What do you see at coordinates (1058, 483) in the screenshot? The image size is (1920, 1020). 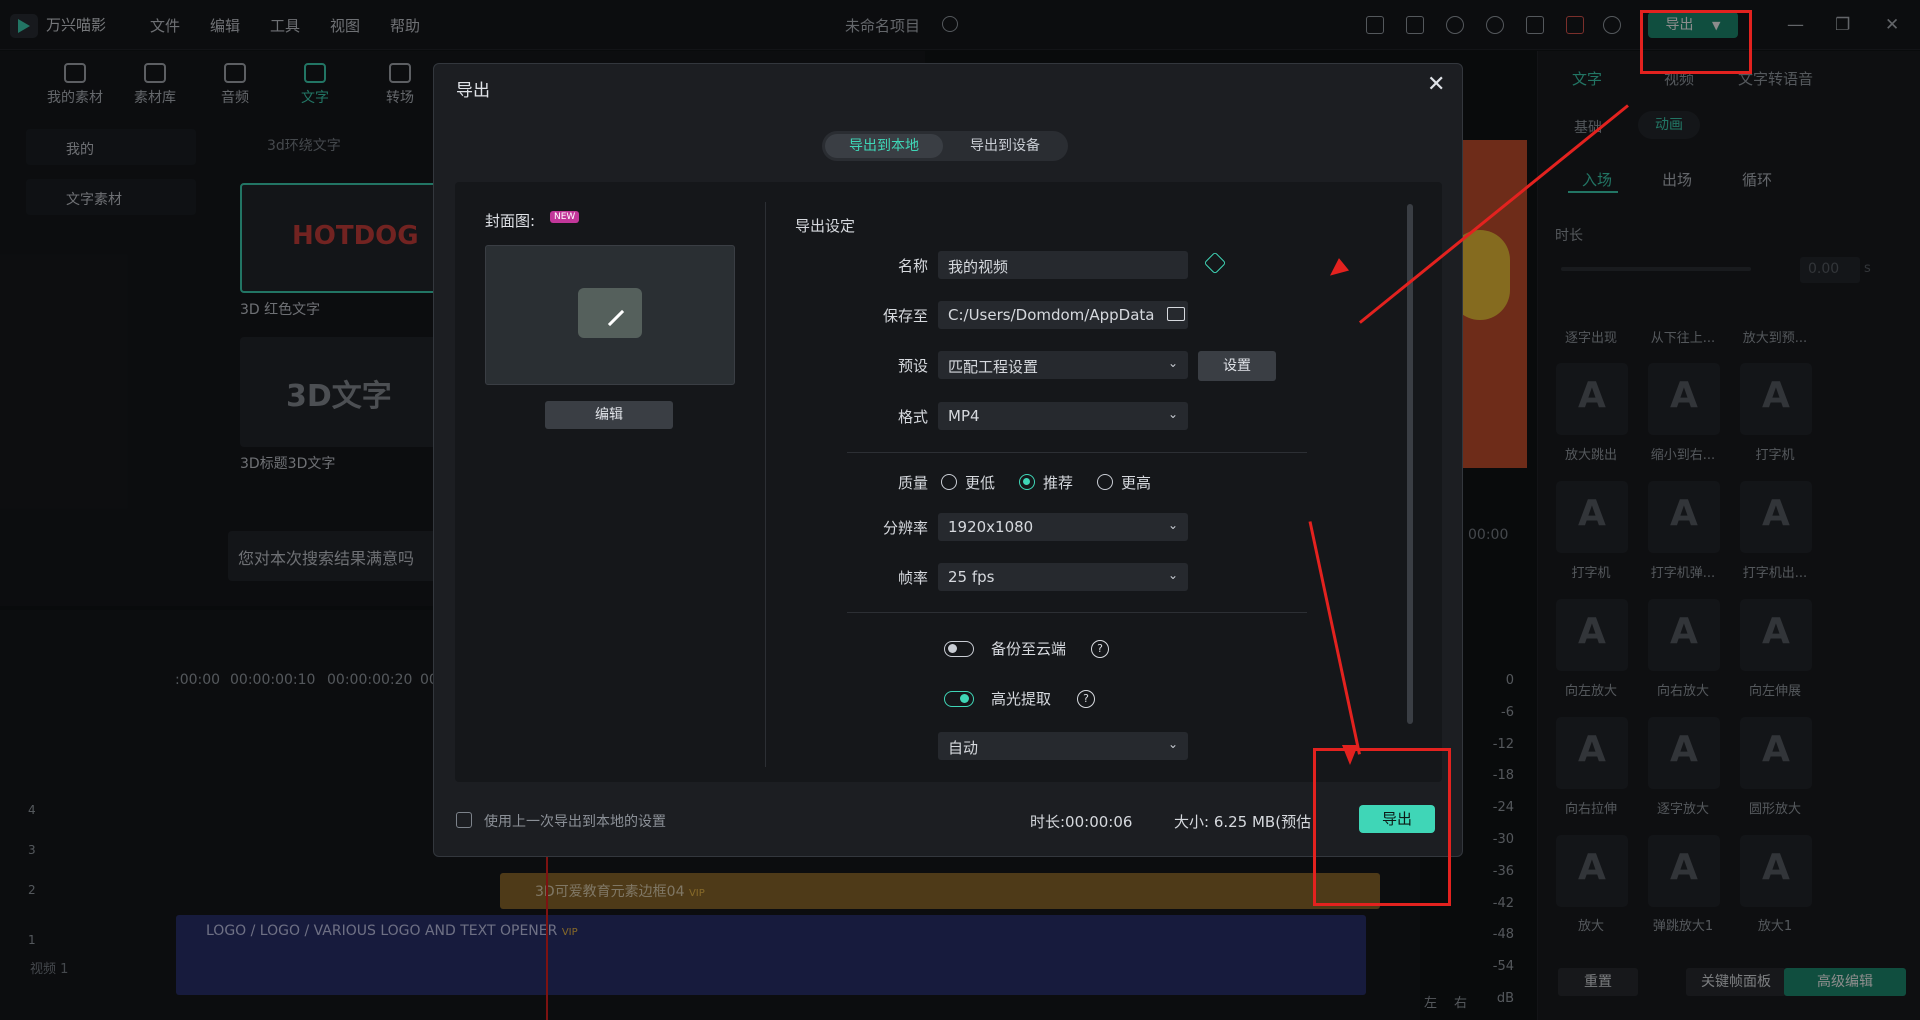 I see `quality-recommended-label: 推荐` at bounding box center [1058, 483].